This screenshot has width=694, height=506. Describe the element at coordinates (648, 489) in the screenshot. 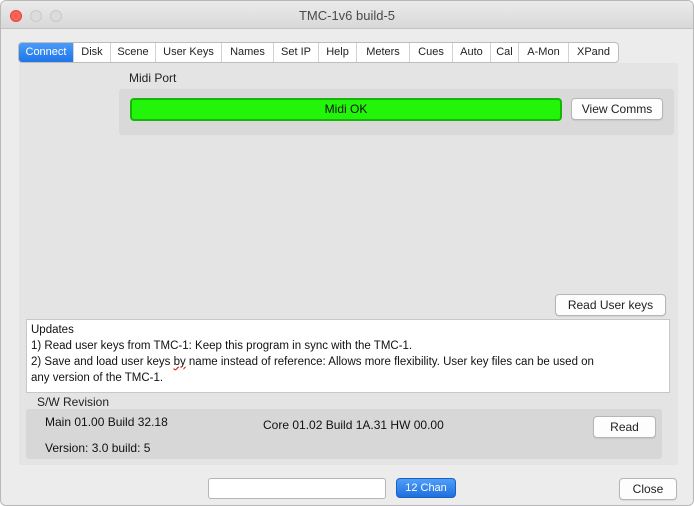

I see `close-button: Close` at that location.